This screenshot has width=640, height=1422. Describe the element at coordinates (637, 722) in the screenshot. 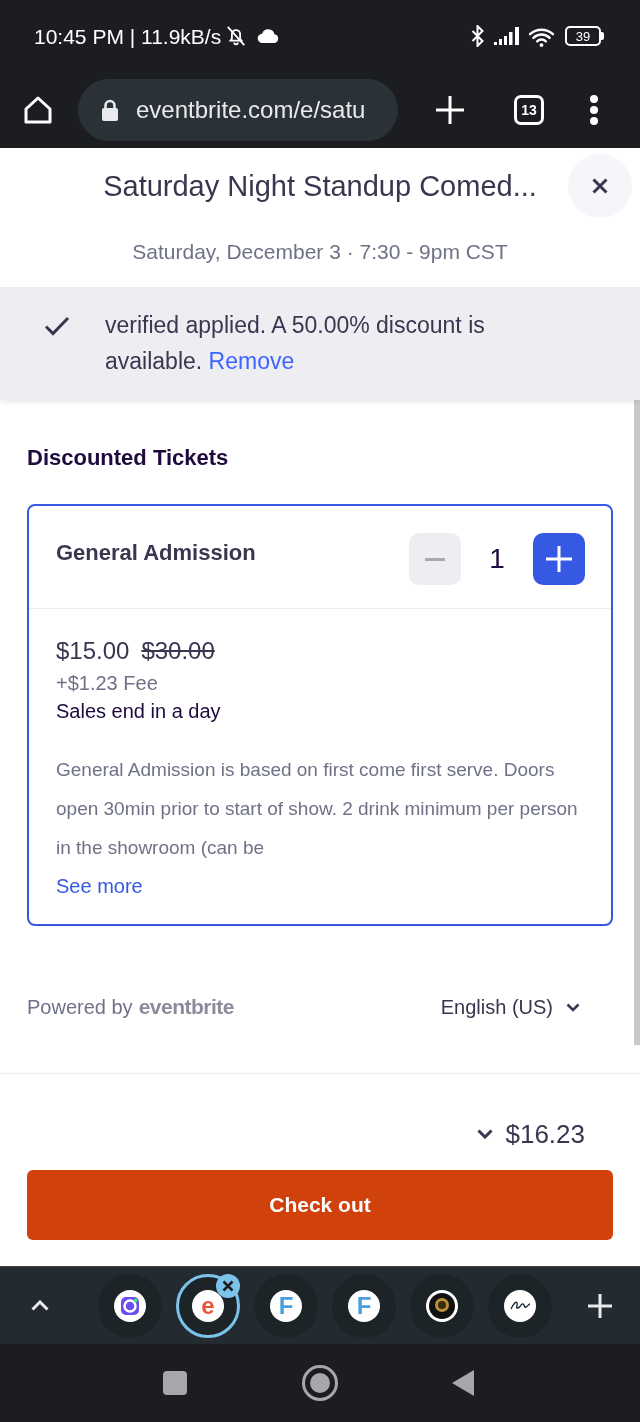

I see `scrollbar-thumb` at that location.